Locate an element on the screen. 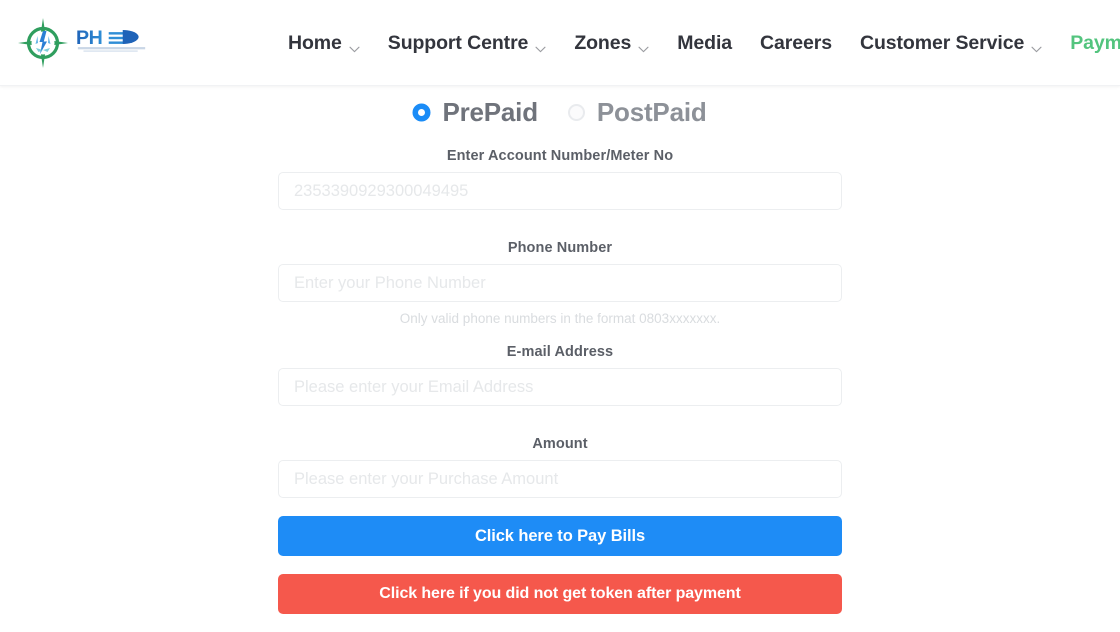  nav-item-zones: Zones is located at coordinates (611, 43).